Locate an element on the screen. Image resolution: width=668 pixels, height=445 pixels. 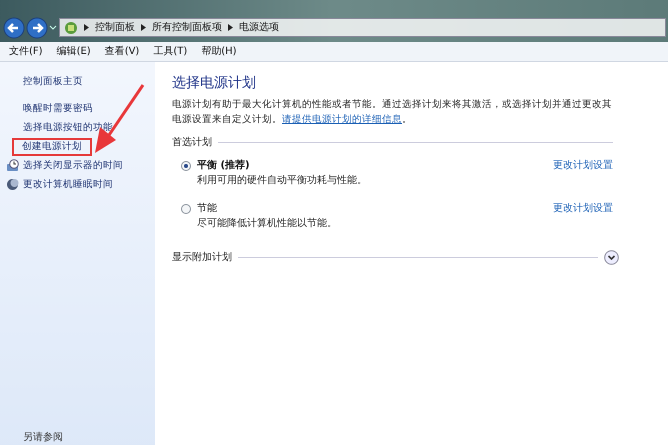
section-heading: 首选计划 is located at coordinates (192, 143).